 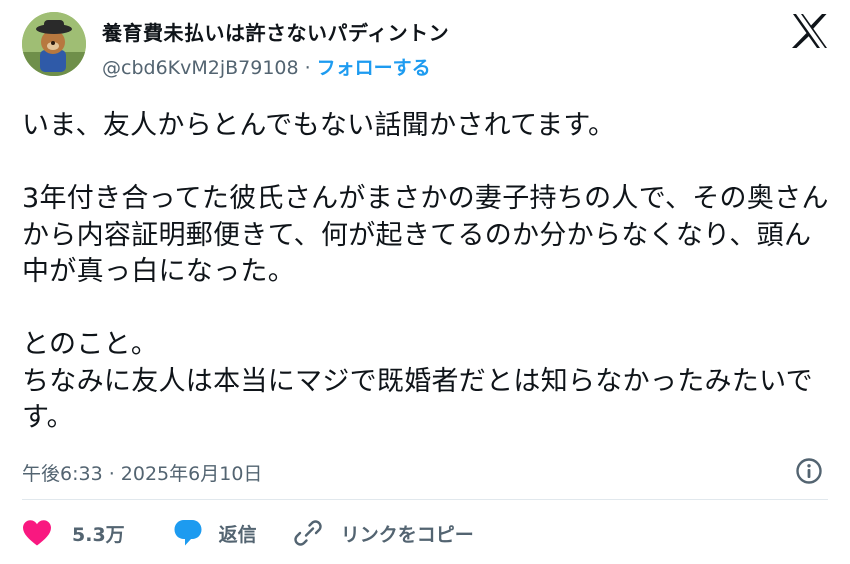 I want to click on heart-icon, so click(x=37, y=533).